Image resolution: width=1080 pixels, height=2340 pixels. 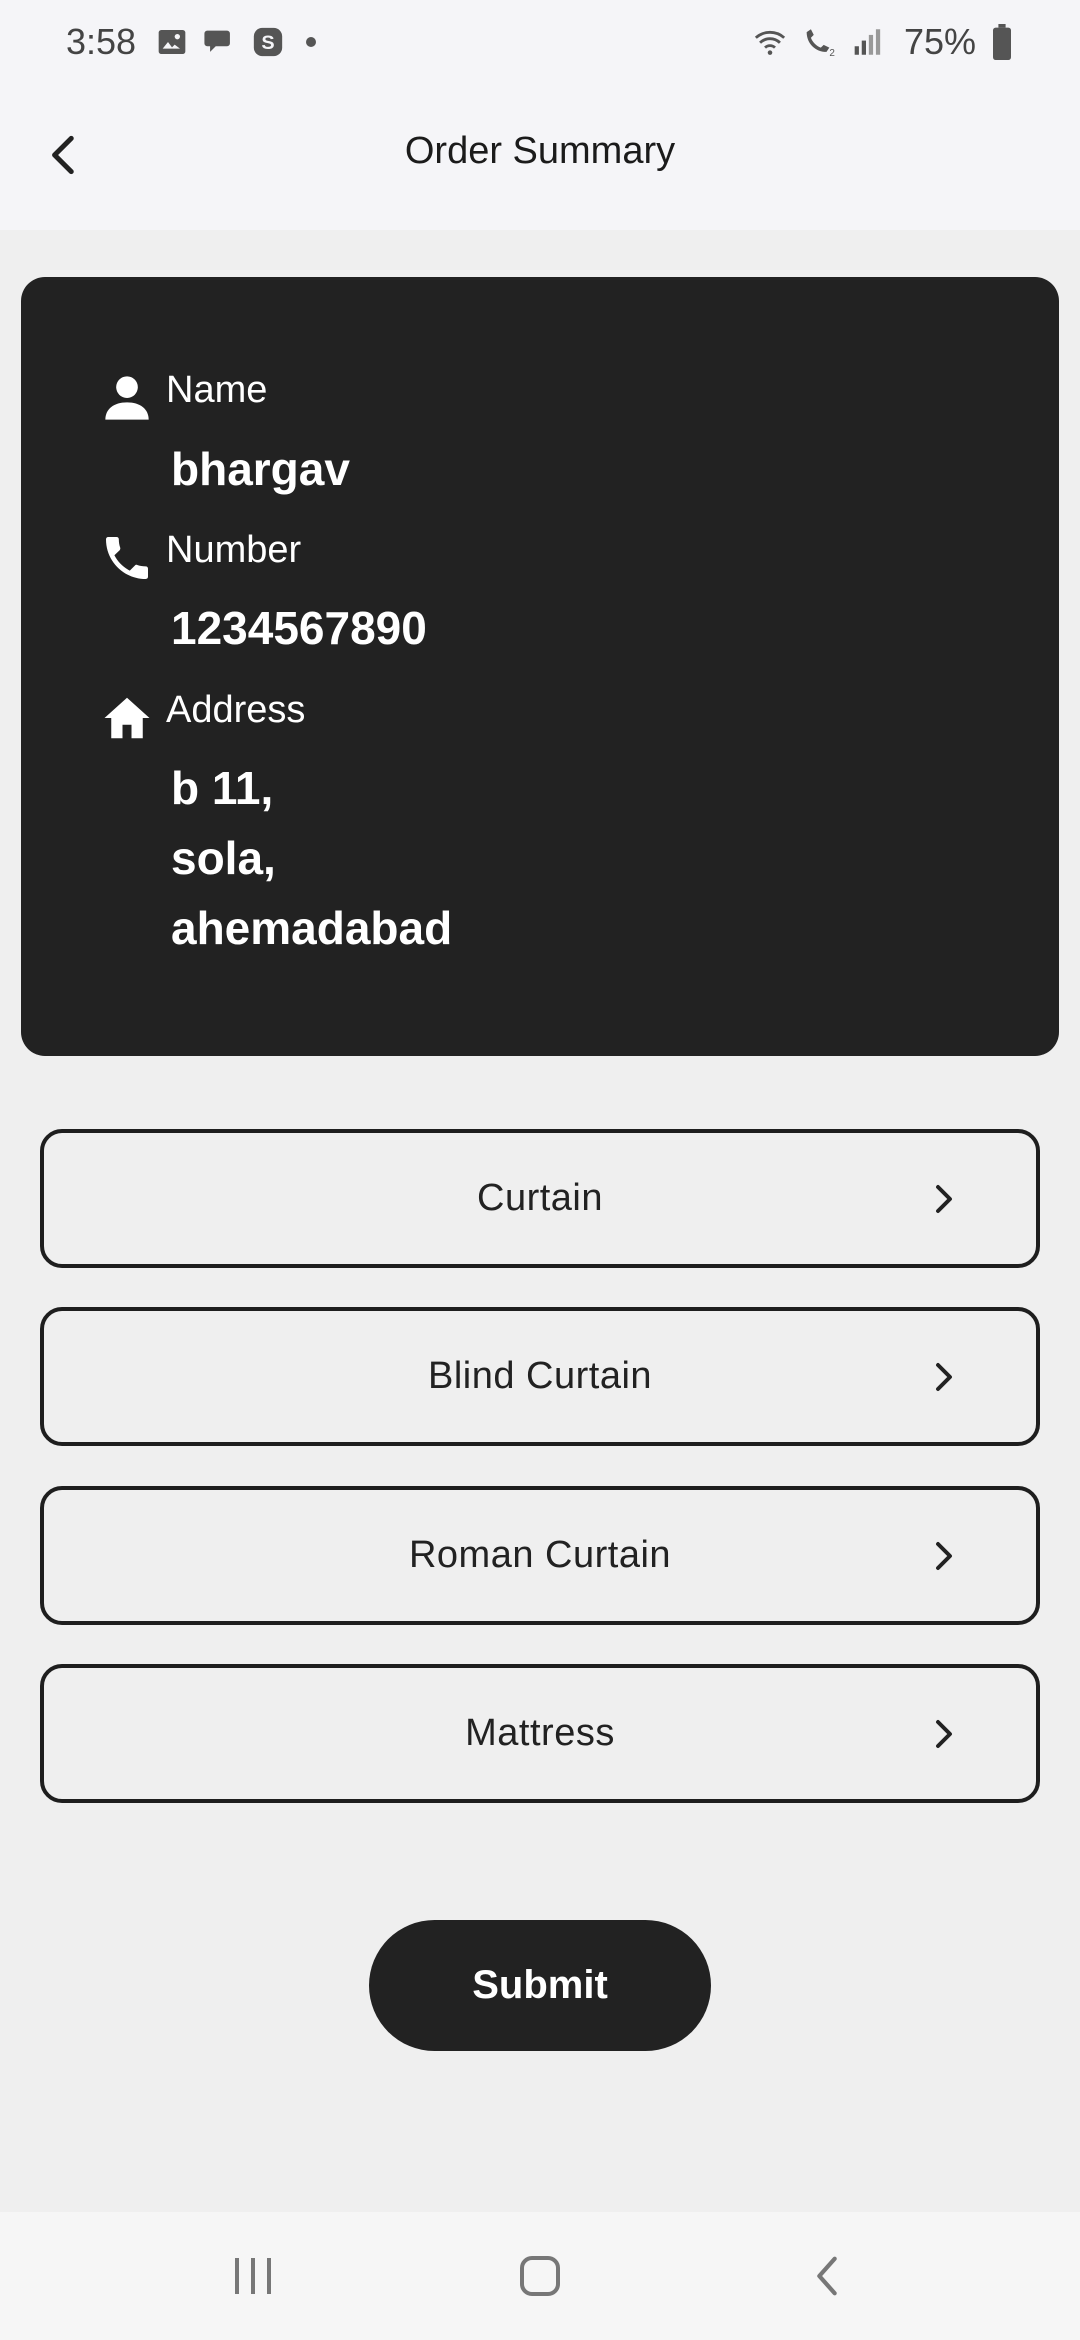 I want to click on category-label: Curtain, so click(x=540, y=1198).